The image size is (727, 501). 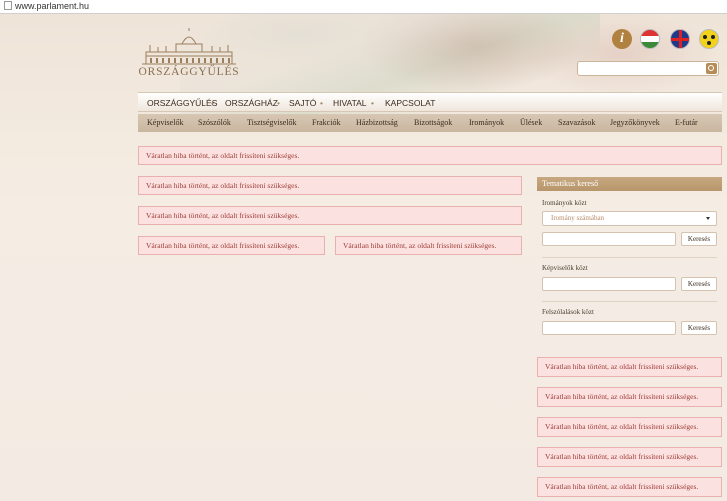 I want to click on kepviselo-search-input, so click(x=609, y=284).